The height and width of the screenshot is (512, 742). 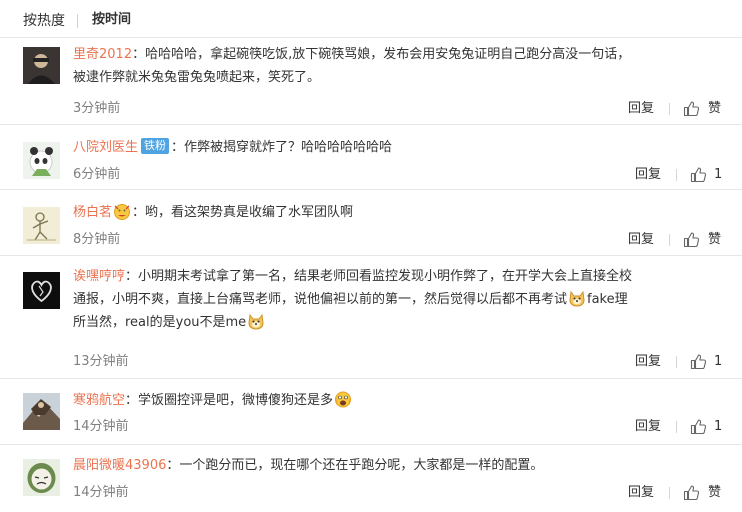 I want to click on comment-content: ：哟，看这架势真是收编了水军团队啊, so click(x=243, y=212).